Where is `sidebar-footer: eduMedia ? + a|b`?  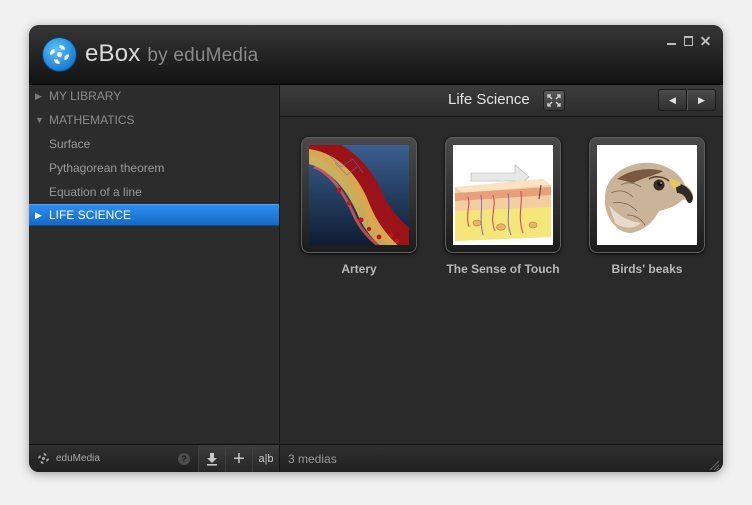 sidebar-footer: eduMedia ? + a|b is located at coordinates (154, 458).